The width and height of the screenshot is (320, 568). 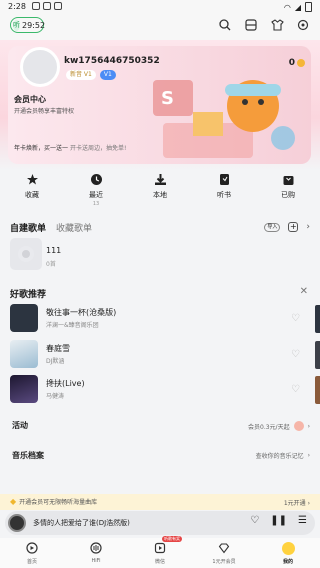 What do you see at coordinates (160, 255) in the screenshot?
I see `playlist-item: 111 0首` at bounding box center [160, 255].